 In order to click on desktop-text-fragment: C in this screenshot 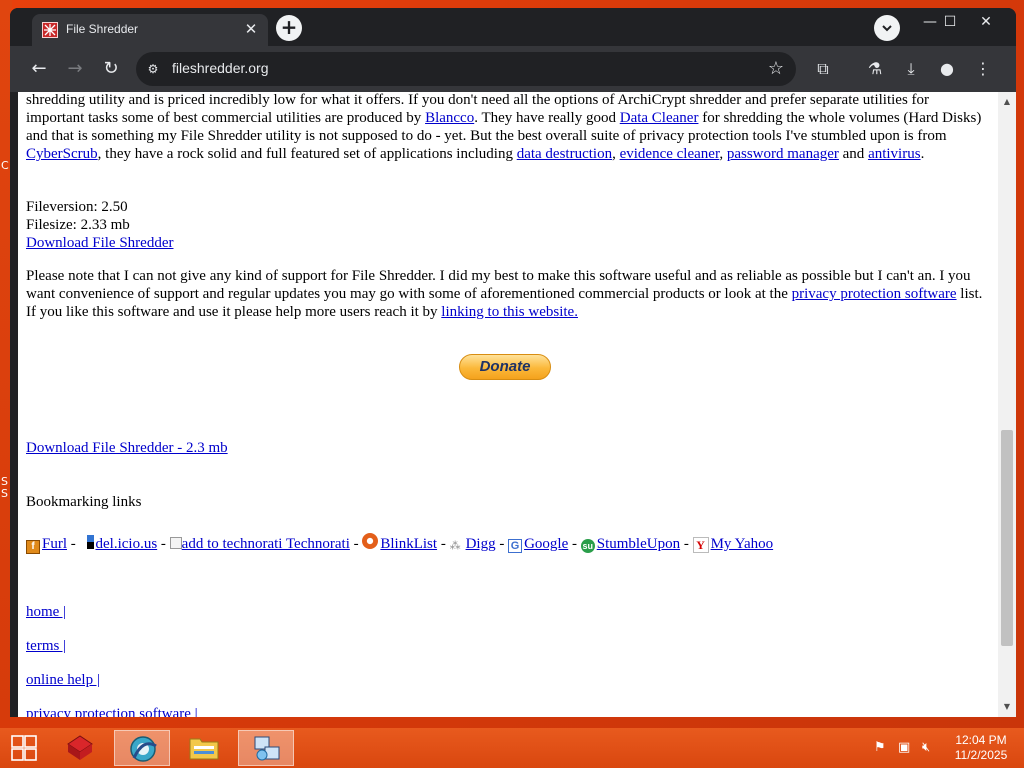, I will do `click(5, 165)`.